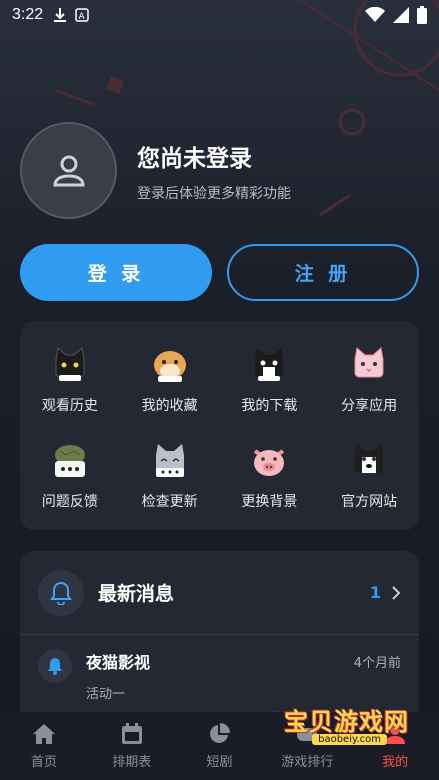  I want to click on user-icon, so click(68, 170).